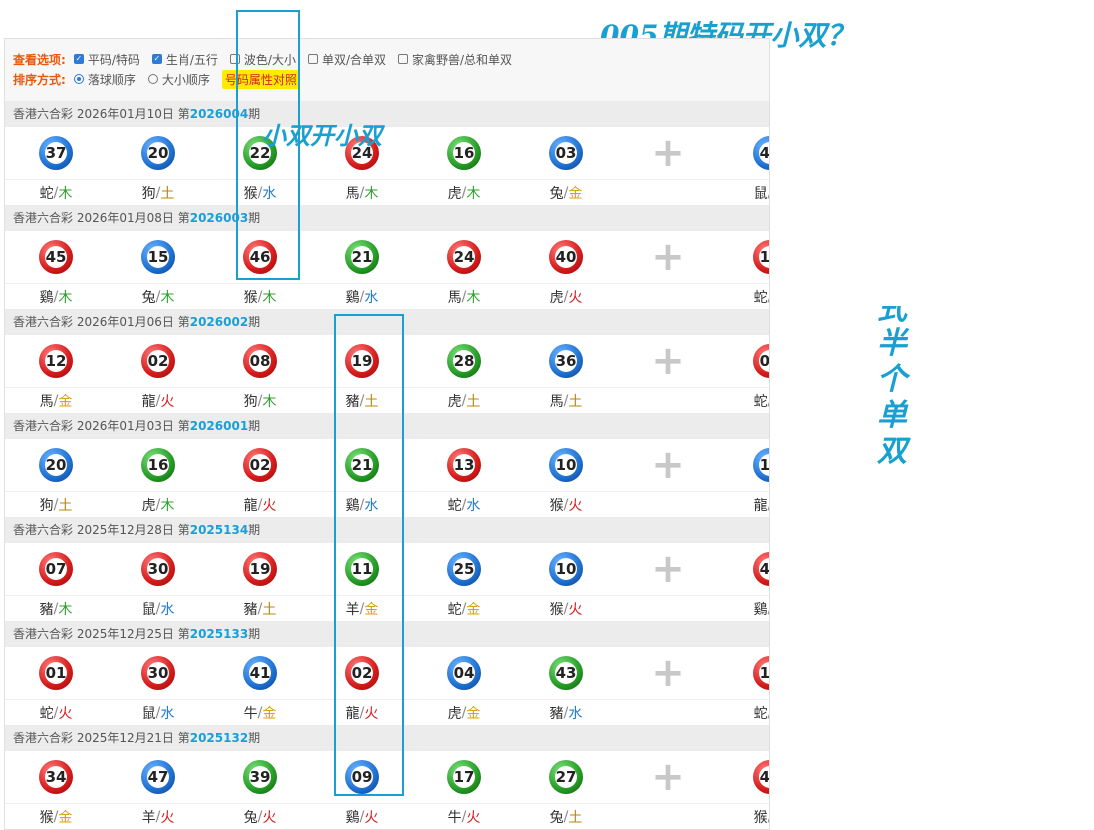 The width and height of the screenshot is (1094, 830). Describe the element at coordinates (219, 738) in the screenshot. I see `draw-issue: 2025132` at that location.